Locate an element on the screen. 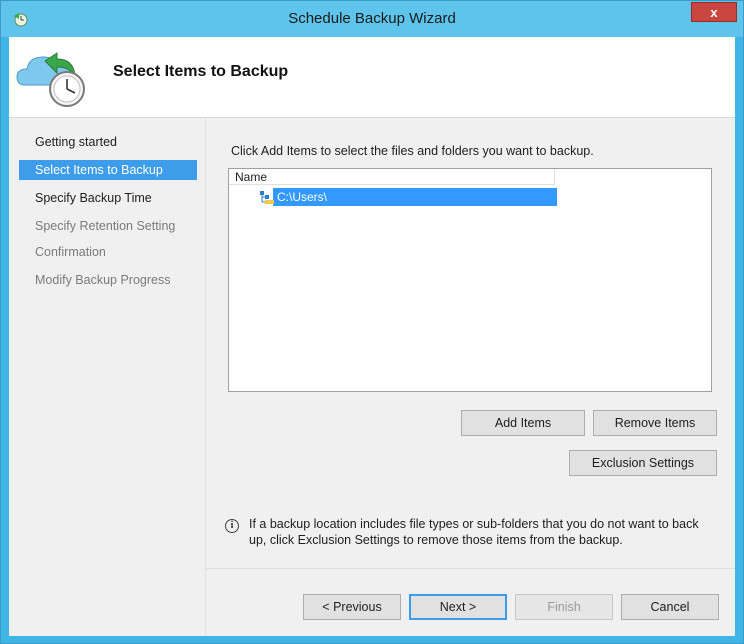 This screenshot has height=644, width=744. window-title: Schedule Backup Wizard is located at coordinates (372, 18).